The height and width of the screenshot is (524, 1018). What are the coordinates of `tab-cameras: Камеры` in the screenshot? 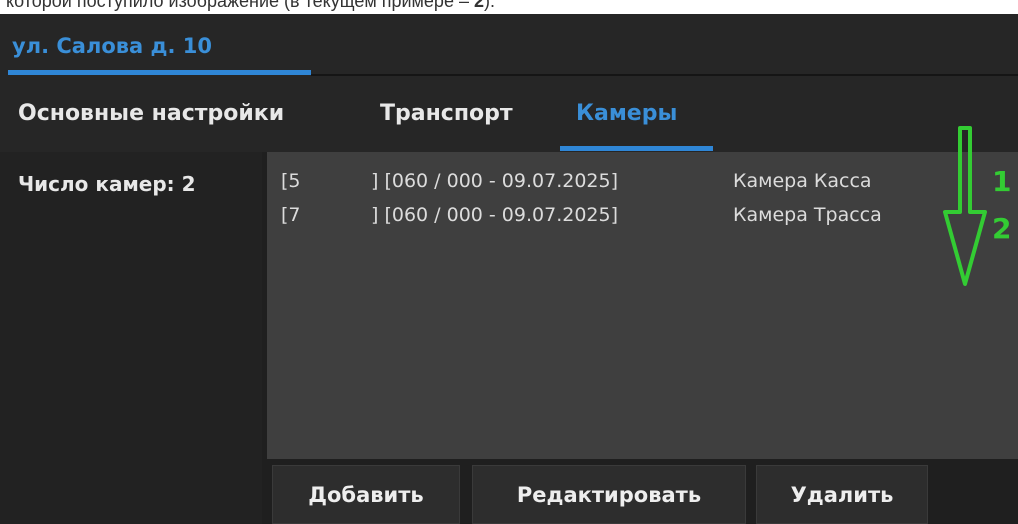 It's located at (626, 113).